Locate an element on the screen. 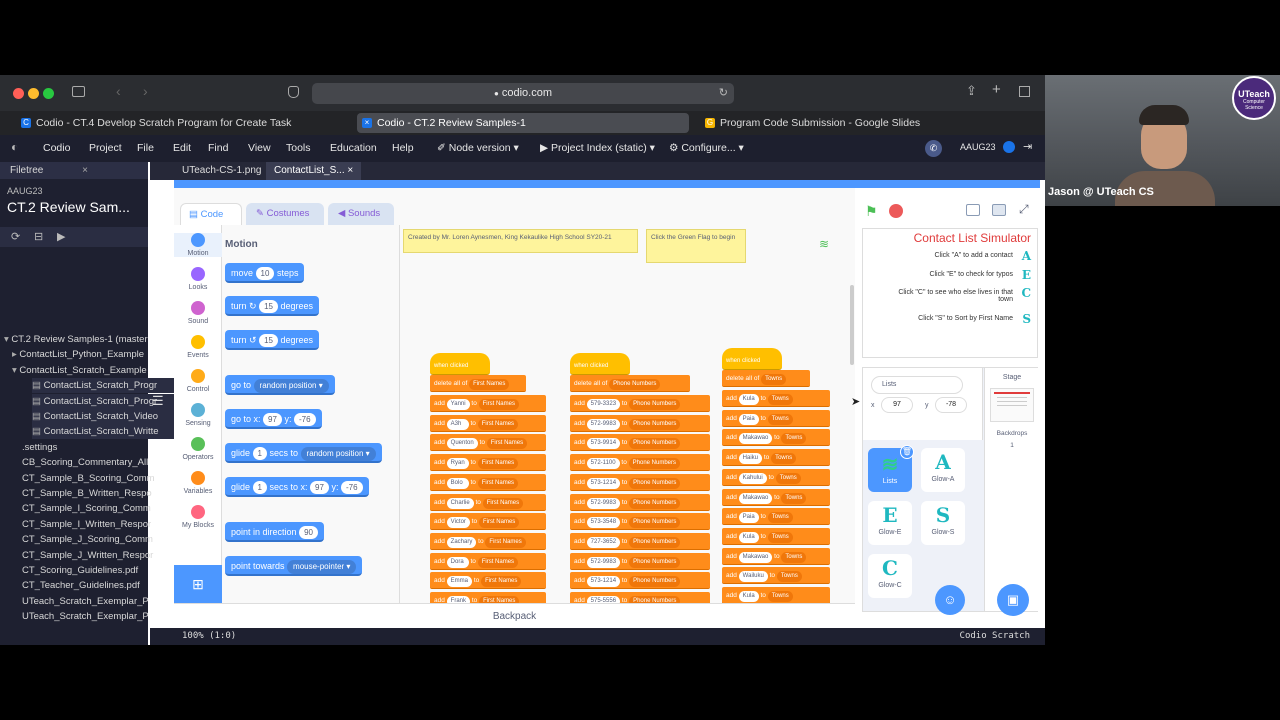 The width and height of the screenshot is (1280, 720). point-direction-block: point in direction 90 is located at coordinates (274, 532).